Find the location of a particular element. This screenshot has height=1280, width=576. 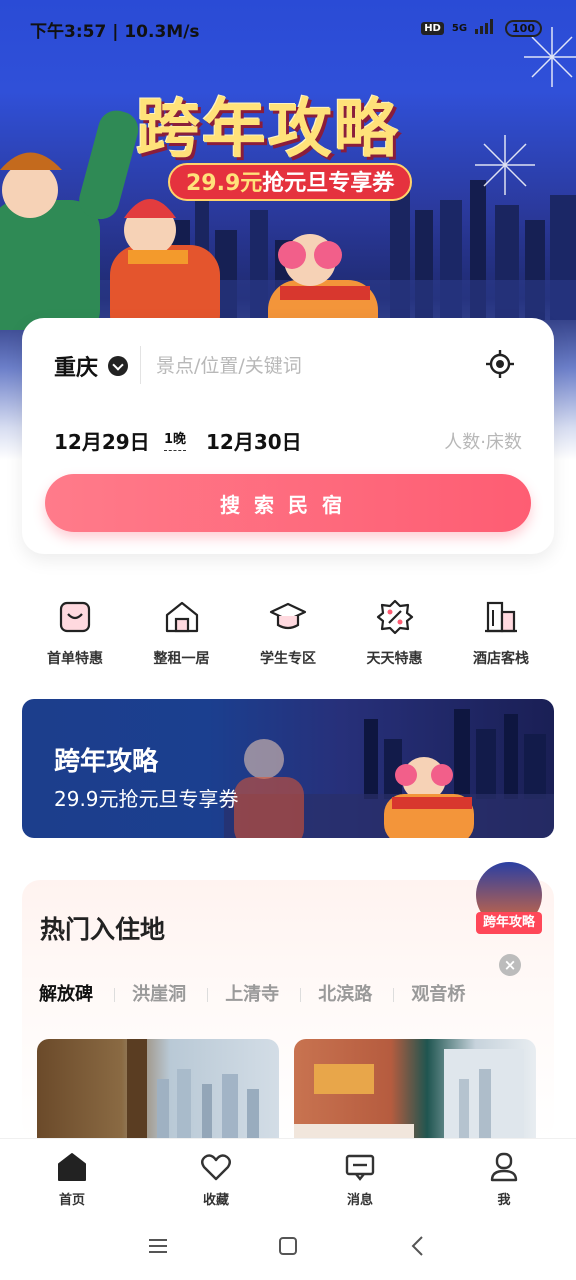

divider is located at coordinates (140, 365).